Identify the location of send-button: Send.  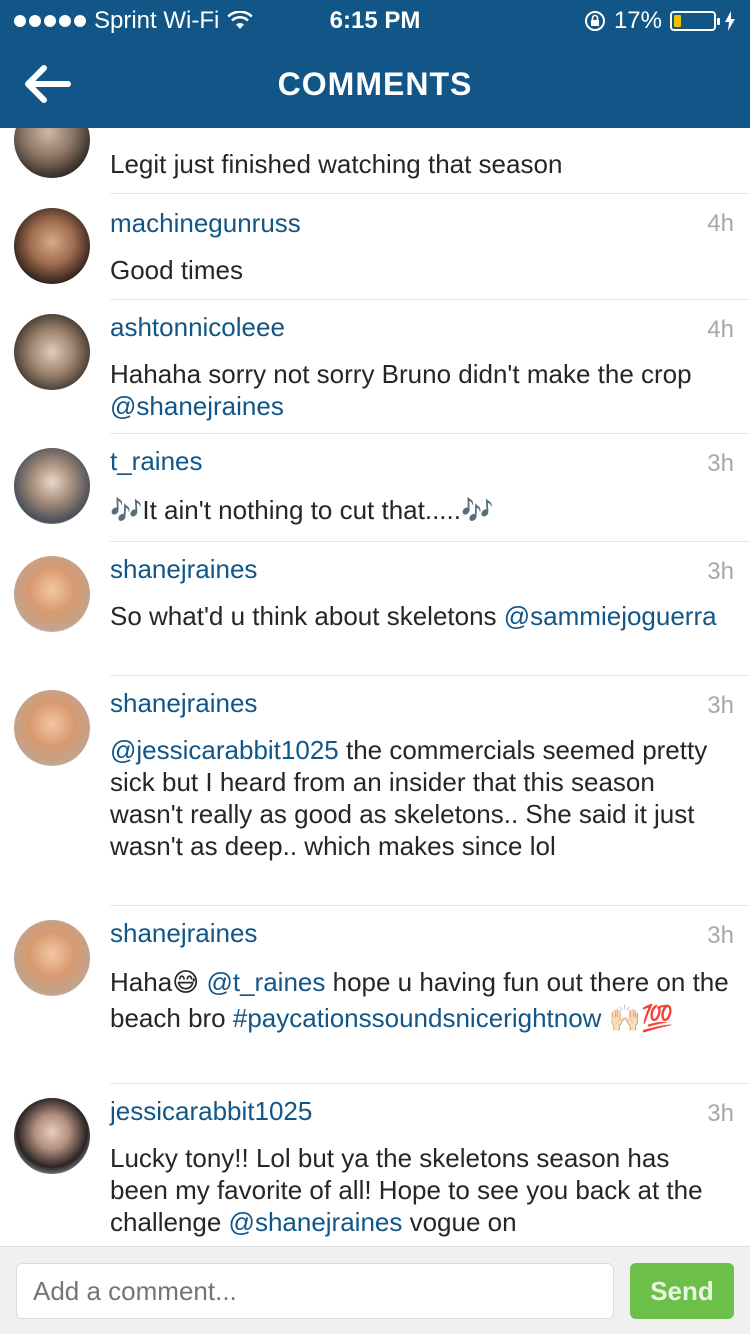
(682, 1291).